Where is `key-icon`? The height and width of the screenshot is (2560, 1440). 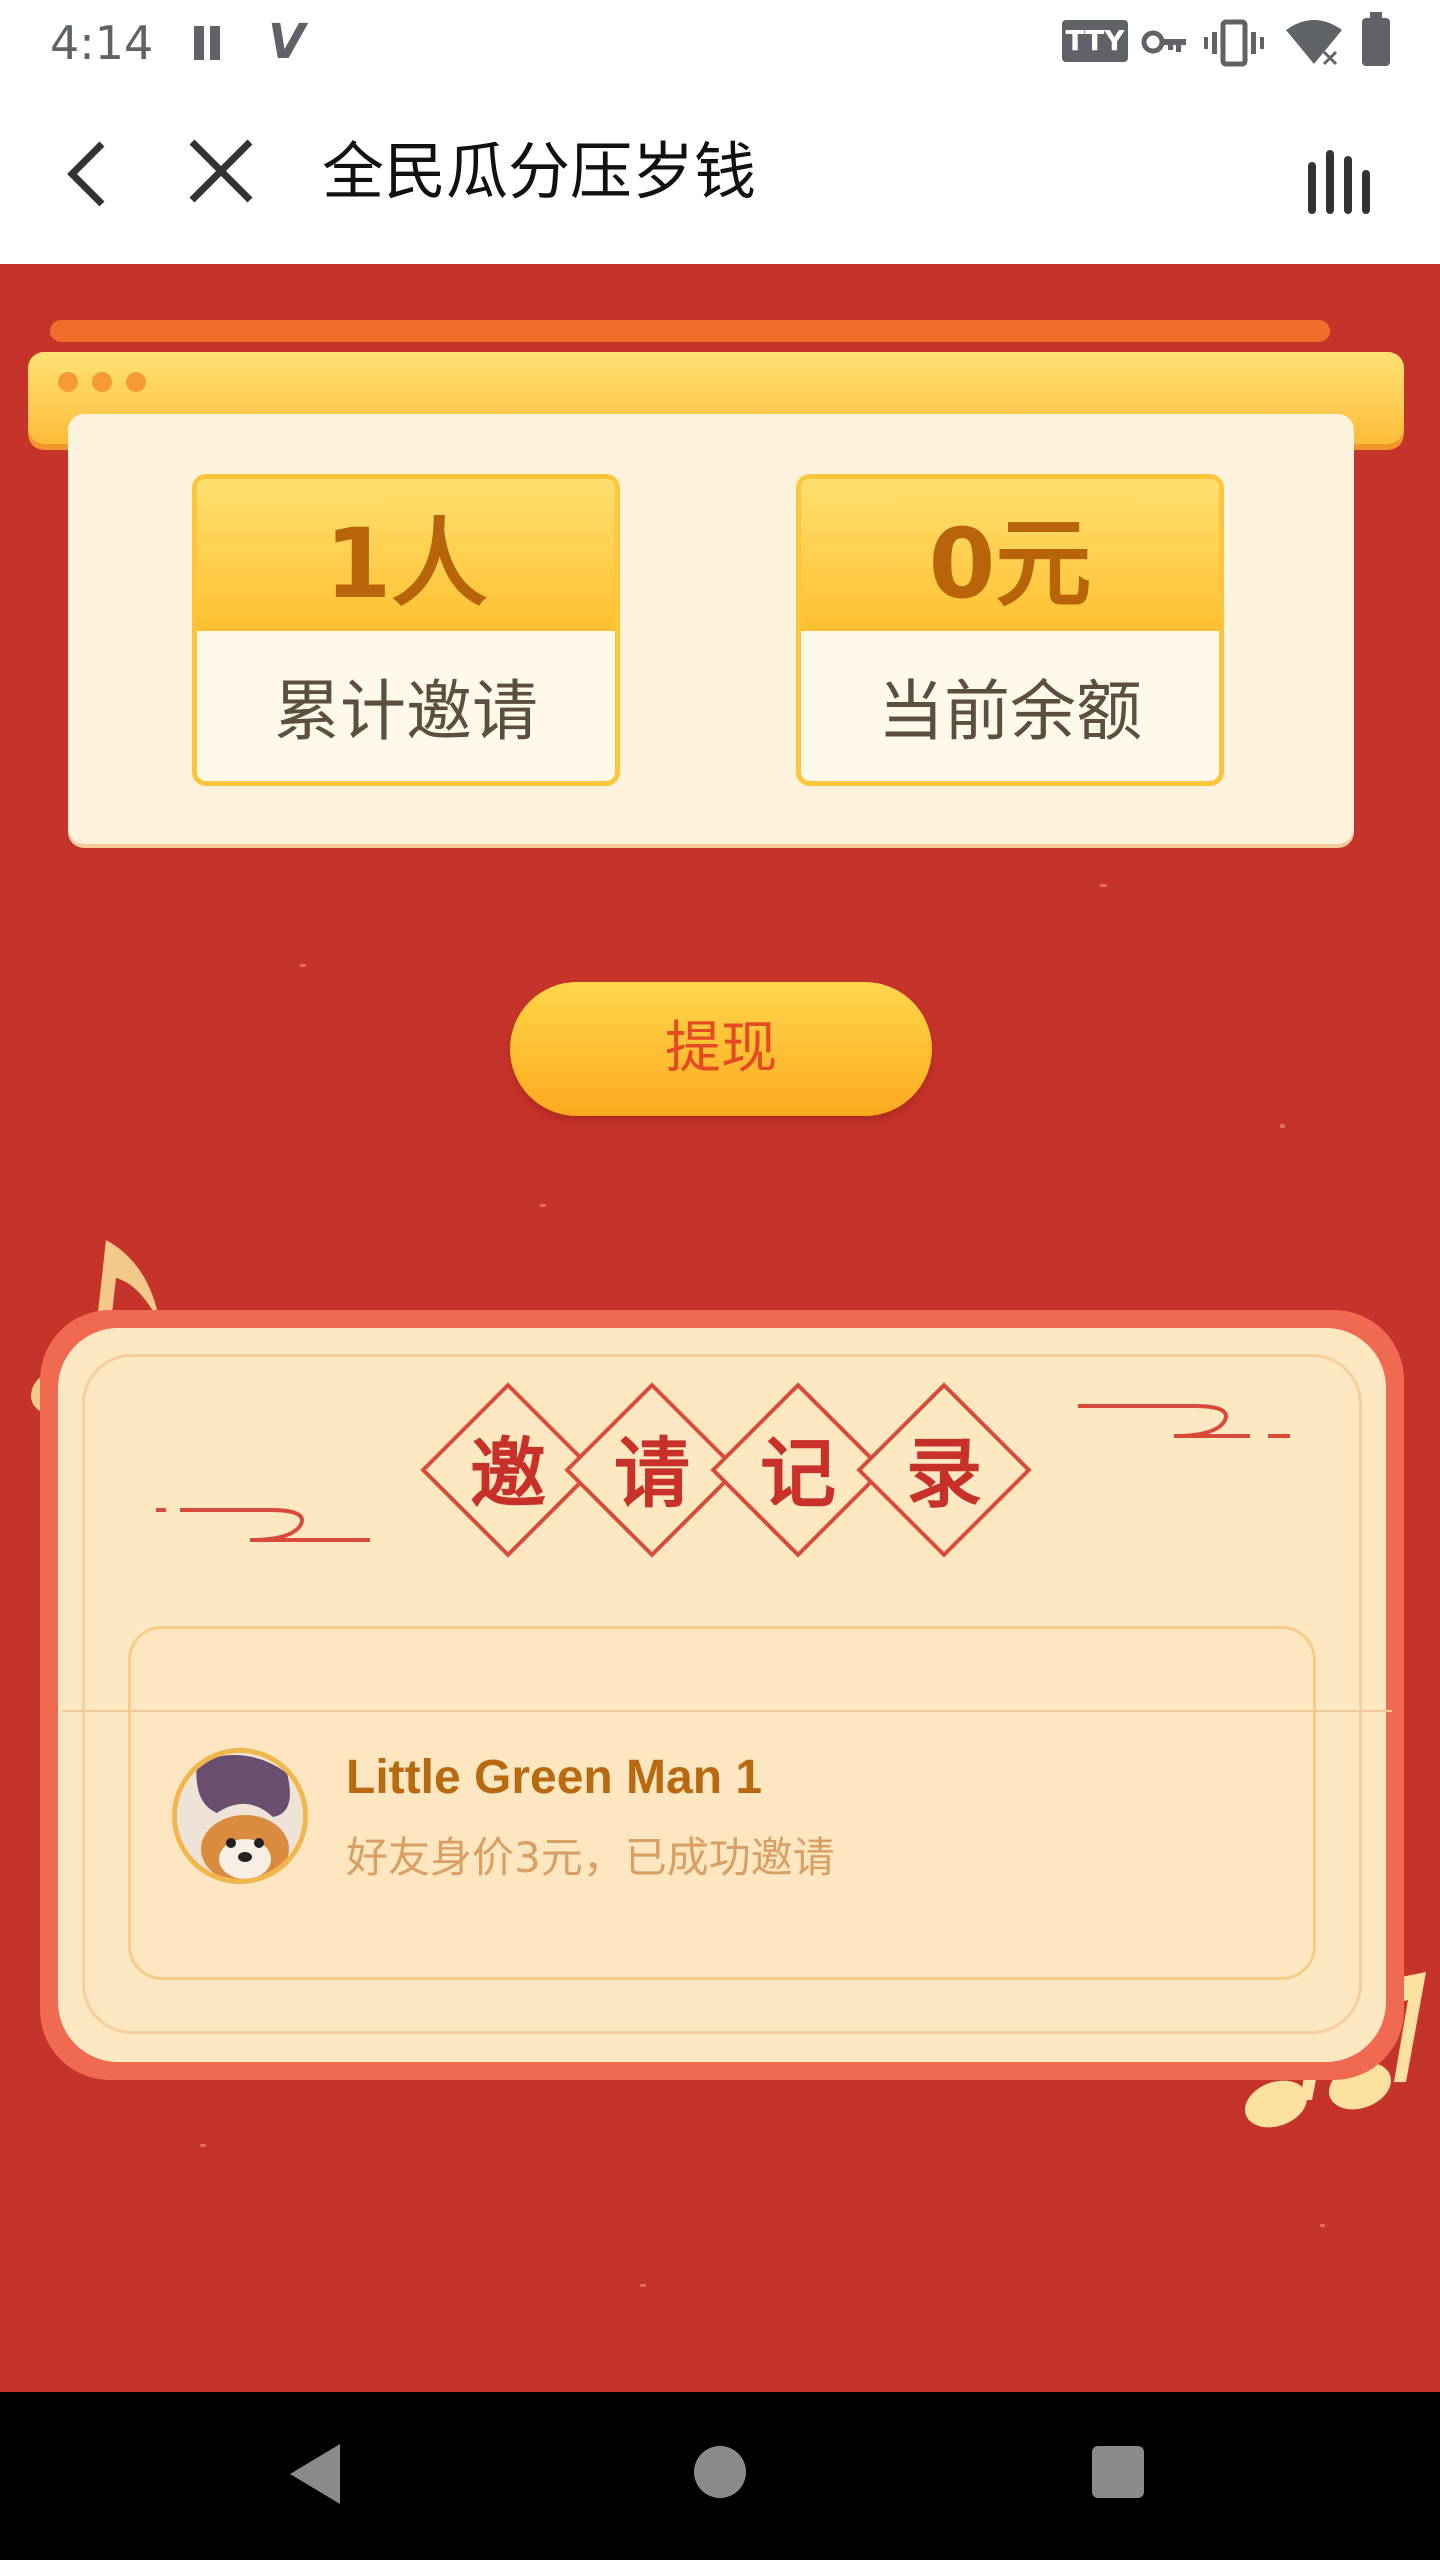
key-icon is located at coordinates (1164, 47).